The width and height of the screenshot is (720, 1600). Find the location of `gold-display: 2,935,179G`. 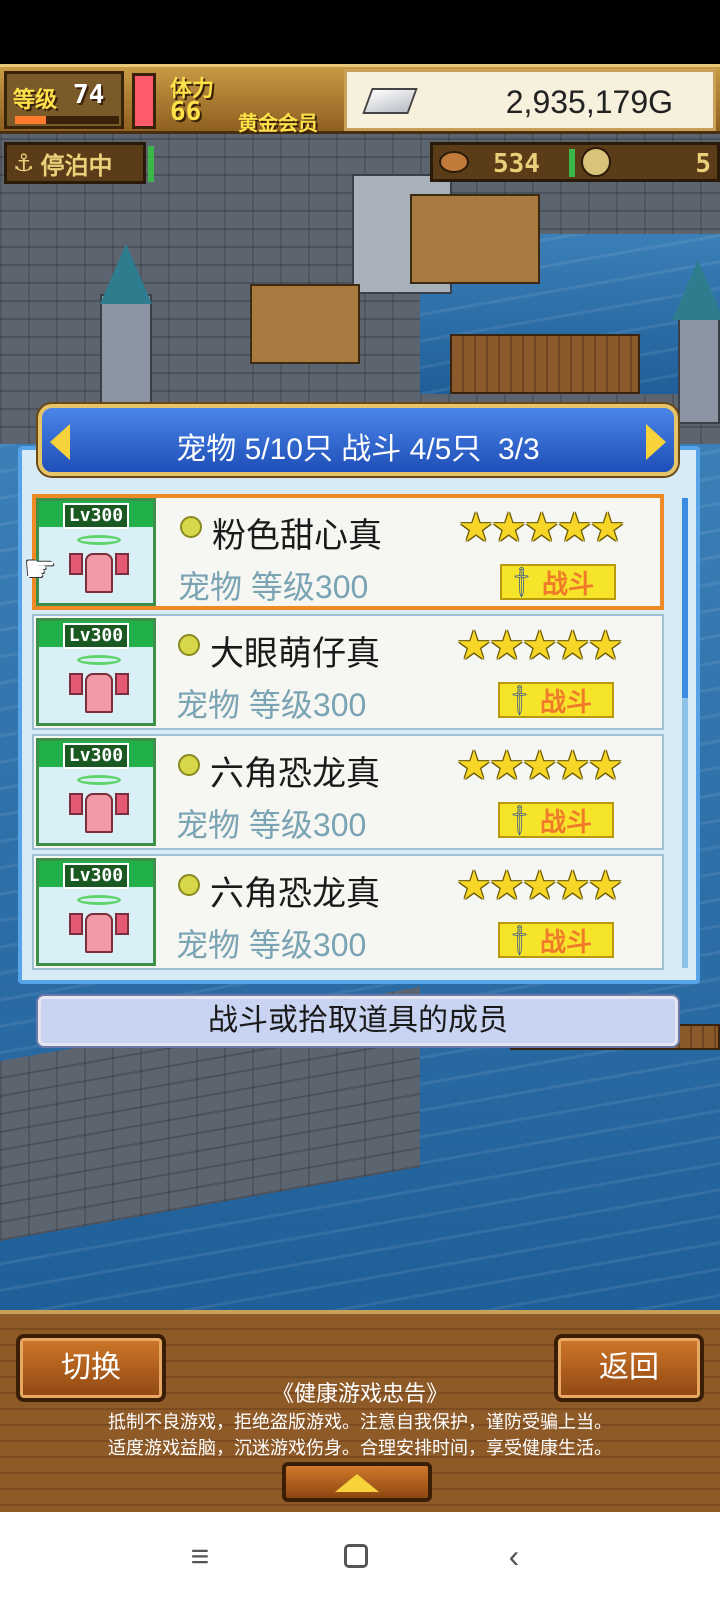

gold-display: 2,935,179G is located at coordinates (530, 100).